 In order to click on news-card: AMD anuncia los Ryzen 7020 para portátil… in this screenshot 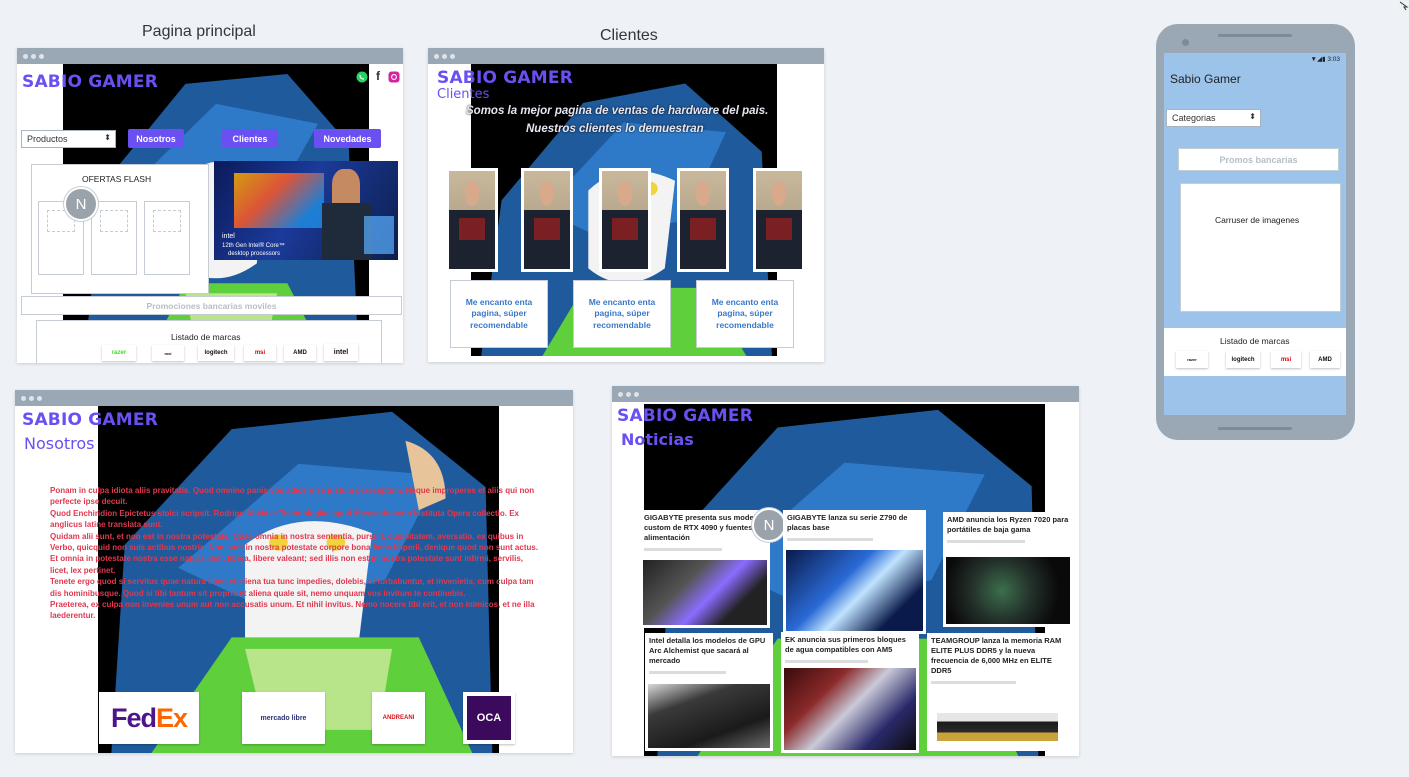, I will do `click(1008, 569)`.